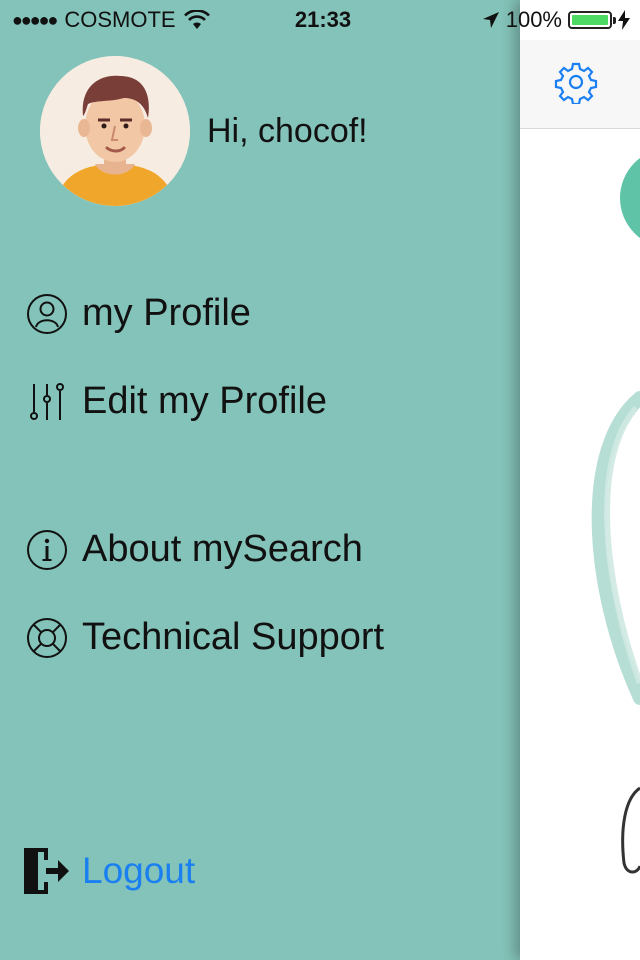  Describe the element at coordinates (222, 549) in the screenshot. I see `menu-item-label: About mySearch` at that location.